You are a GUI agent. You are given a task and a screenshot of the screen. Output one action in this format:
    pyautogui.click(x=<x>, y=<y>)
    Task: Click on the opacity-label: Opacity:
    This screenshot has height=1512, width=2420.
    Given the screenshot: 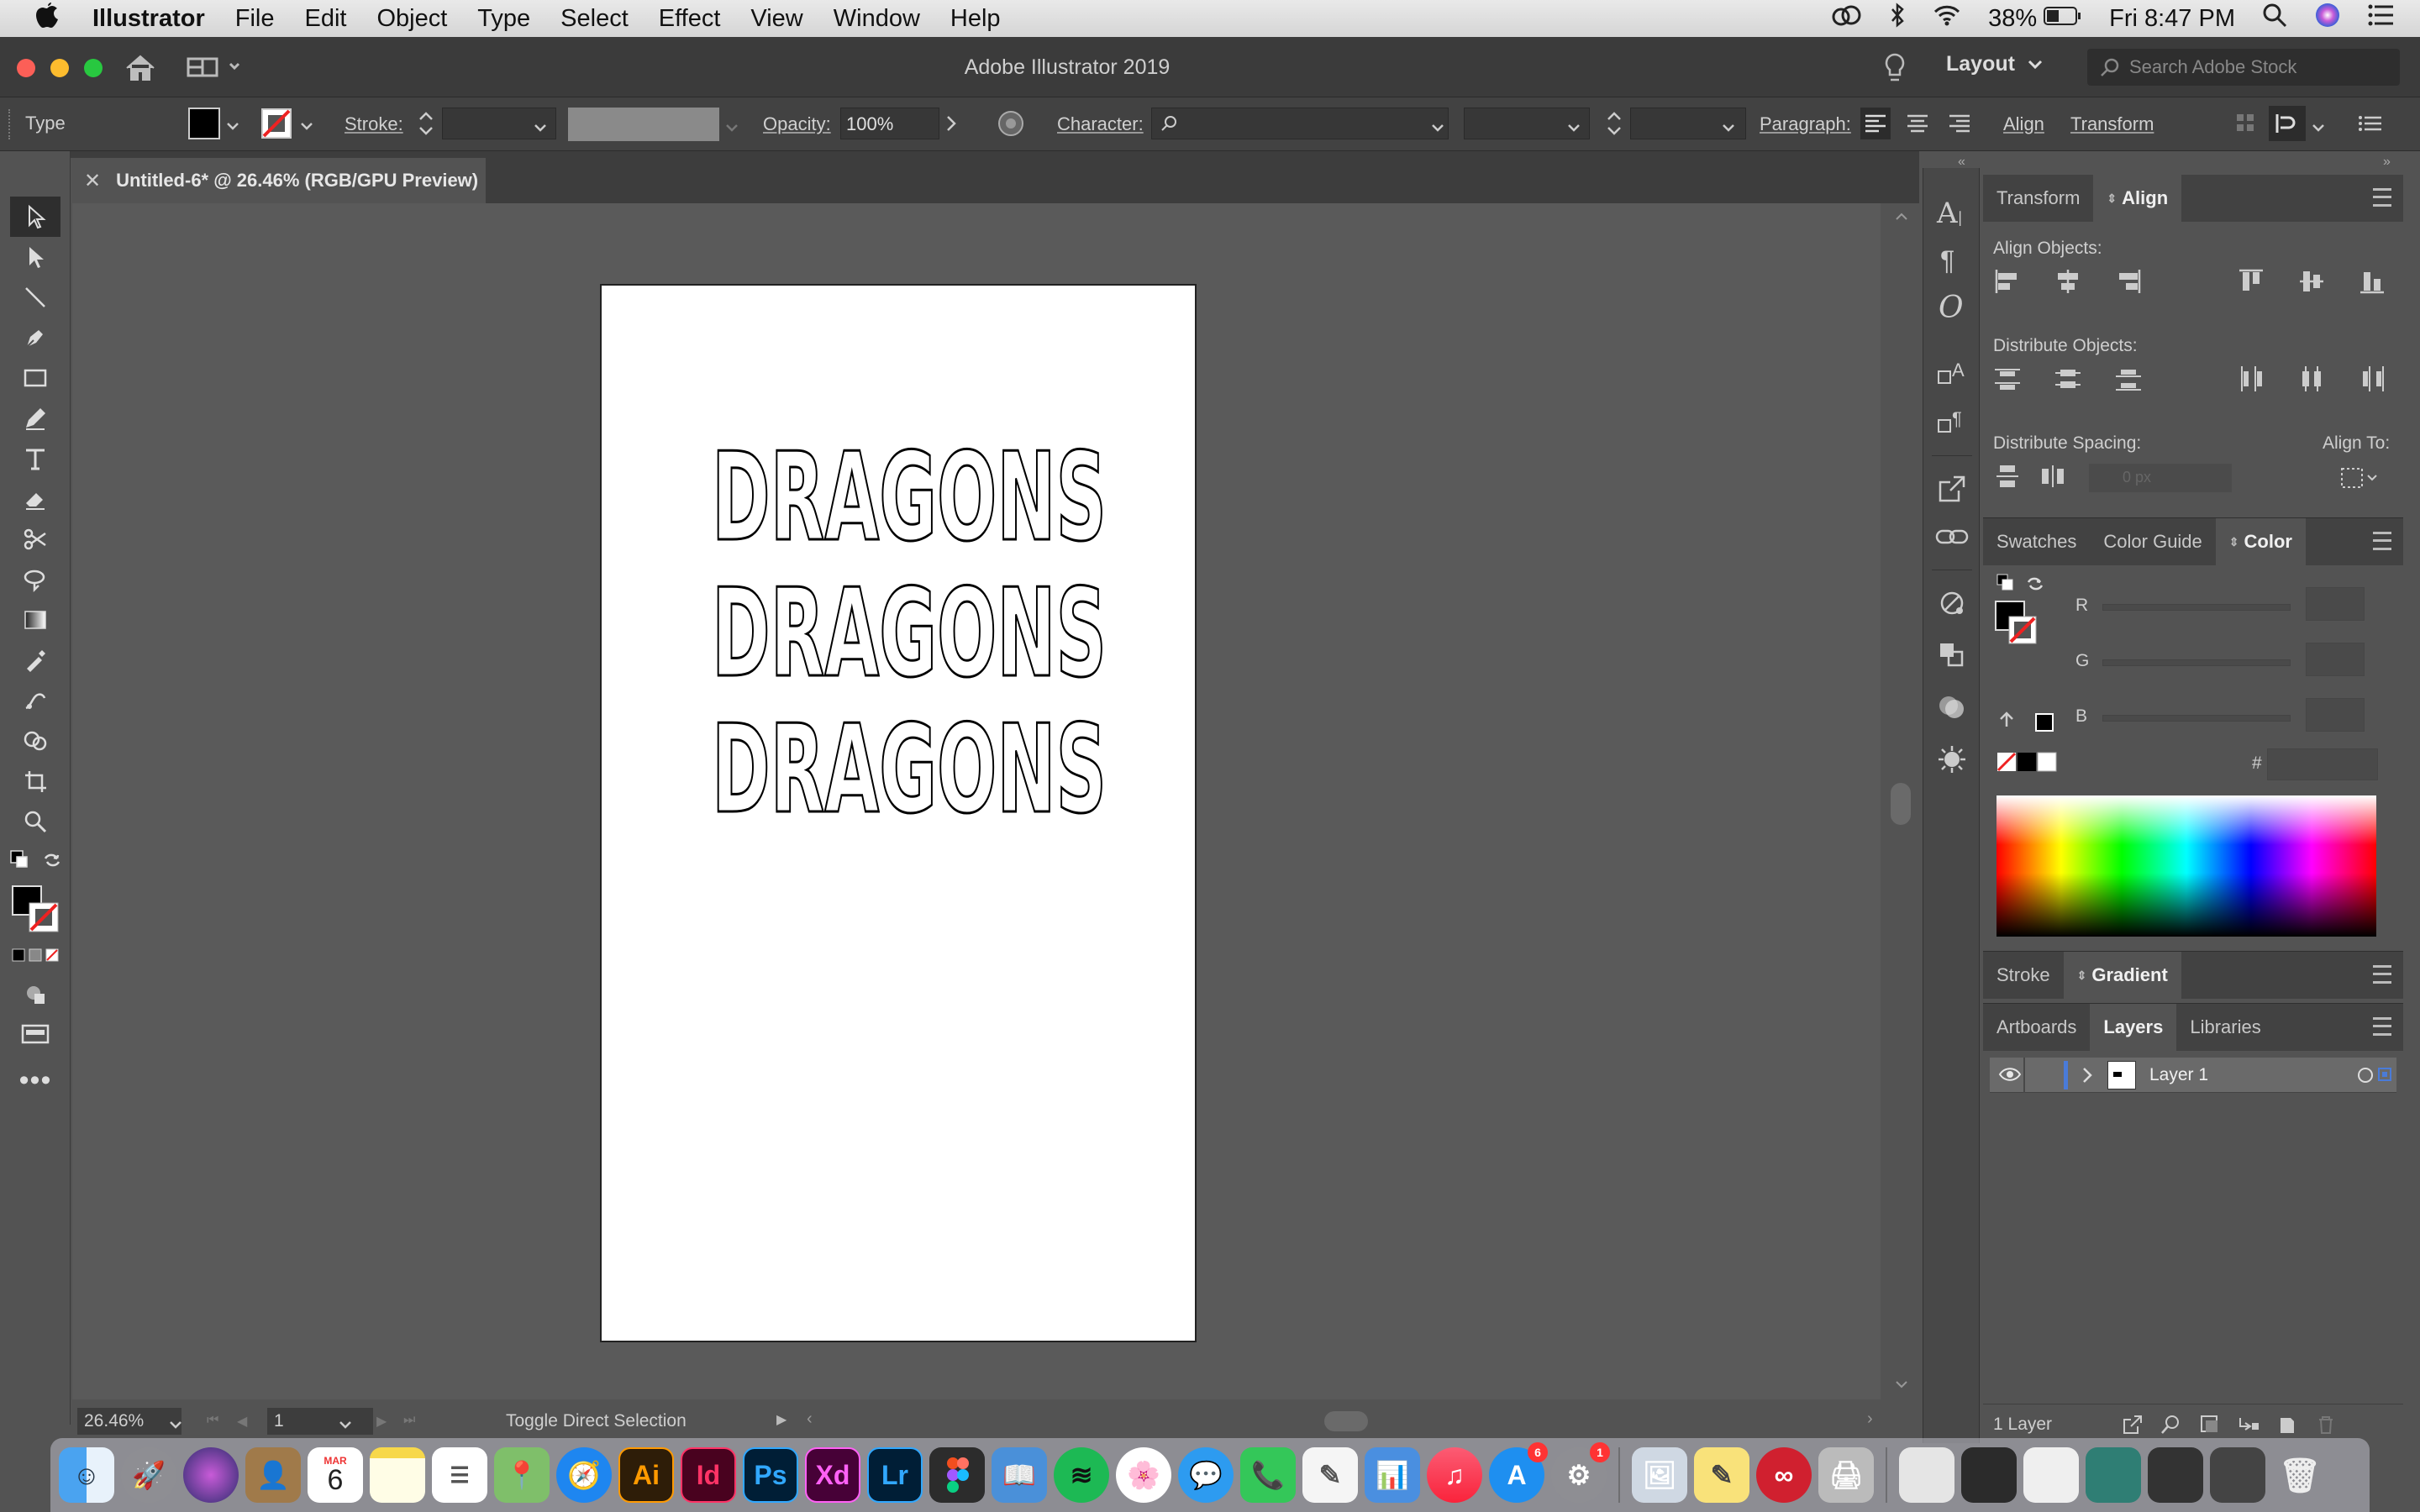 What is the action you would take?
    pyautogui.click(x=797, y=124)
    